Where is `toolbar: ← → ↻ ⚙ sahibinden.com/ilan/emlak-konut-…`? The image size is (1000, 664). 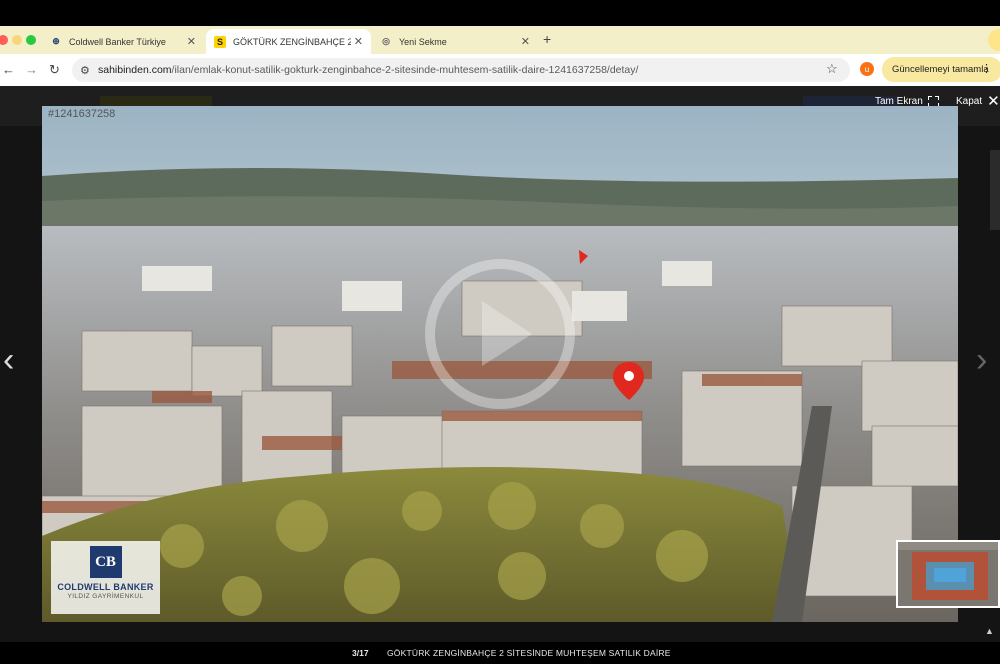 toolbar: ← → ↻ ⚙ sahibinden.com/ilan/emlak-konut-… is located at coordinates (500, 70).